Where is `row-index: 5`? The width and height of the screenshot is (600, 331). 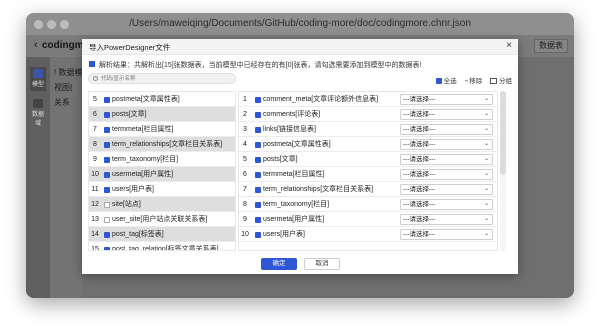
row-index: 5 is located at coordinates (95, 99).